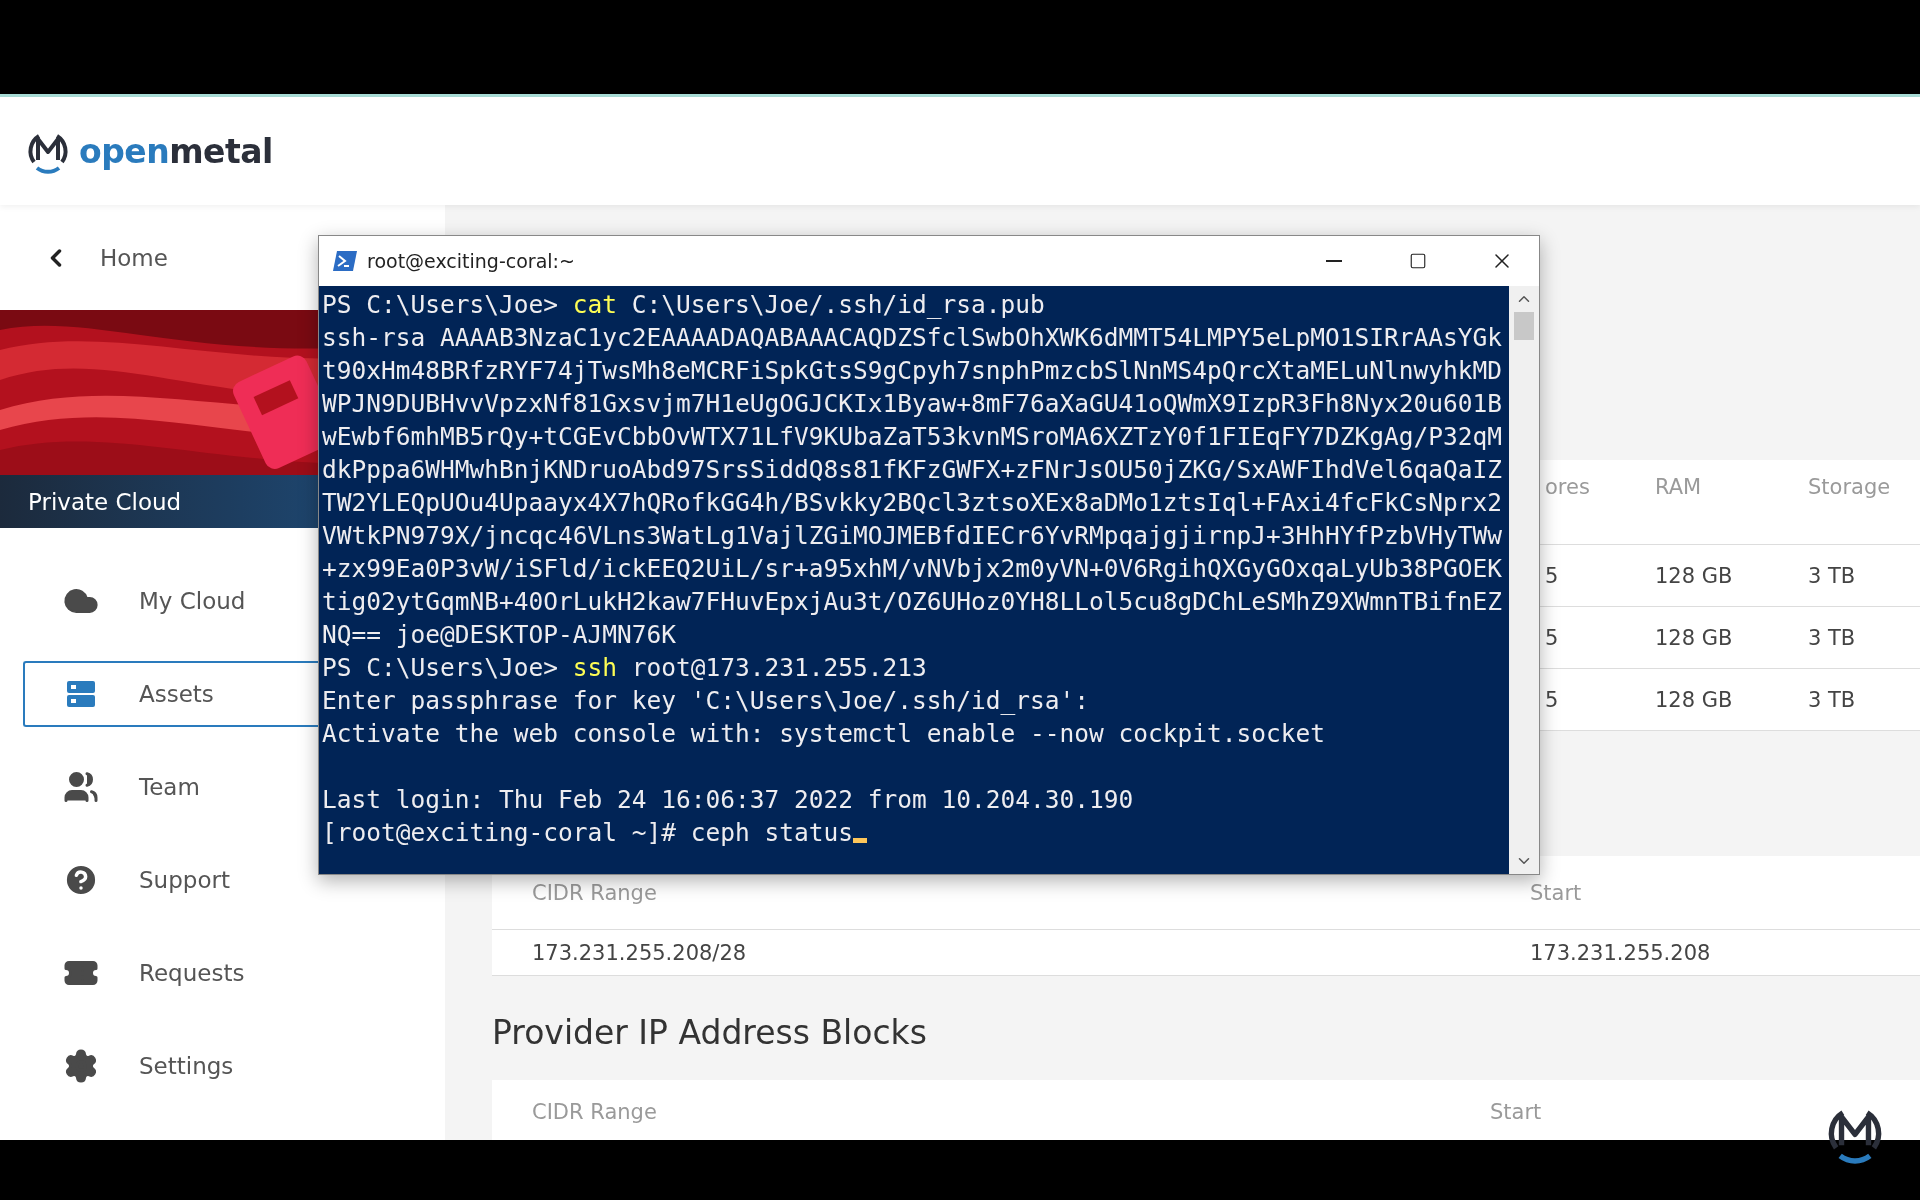 Image resolution: width=1920 pixels, height=1200 pixels. What do you see at coordinates (81, 694) in the screenshot?
I see `server-icon` at bounding box center [81, 694].